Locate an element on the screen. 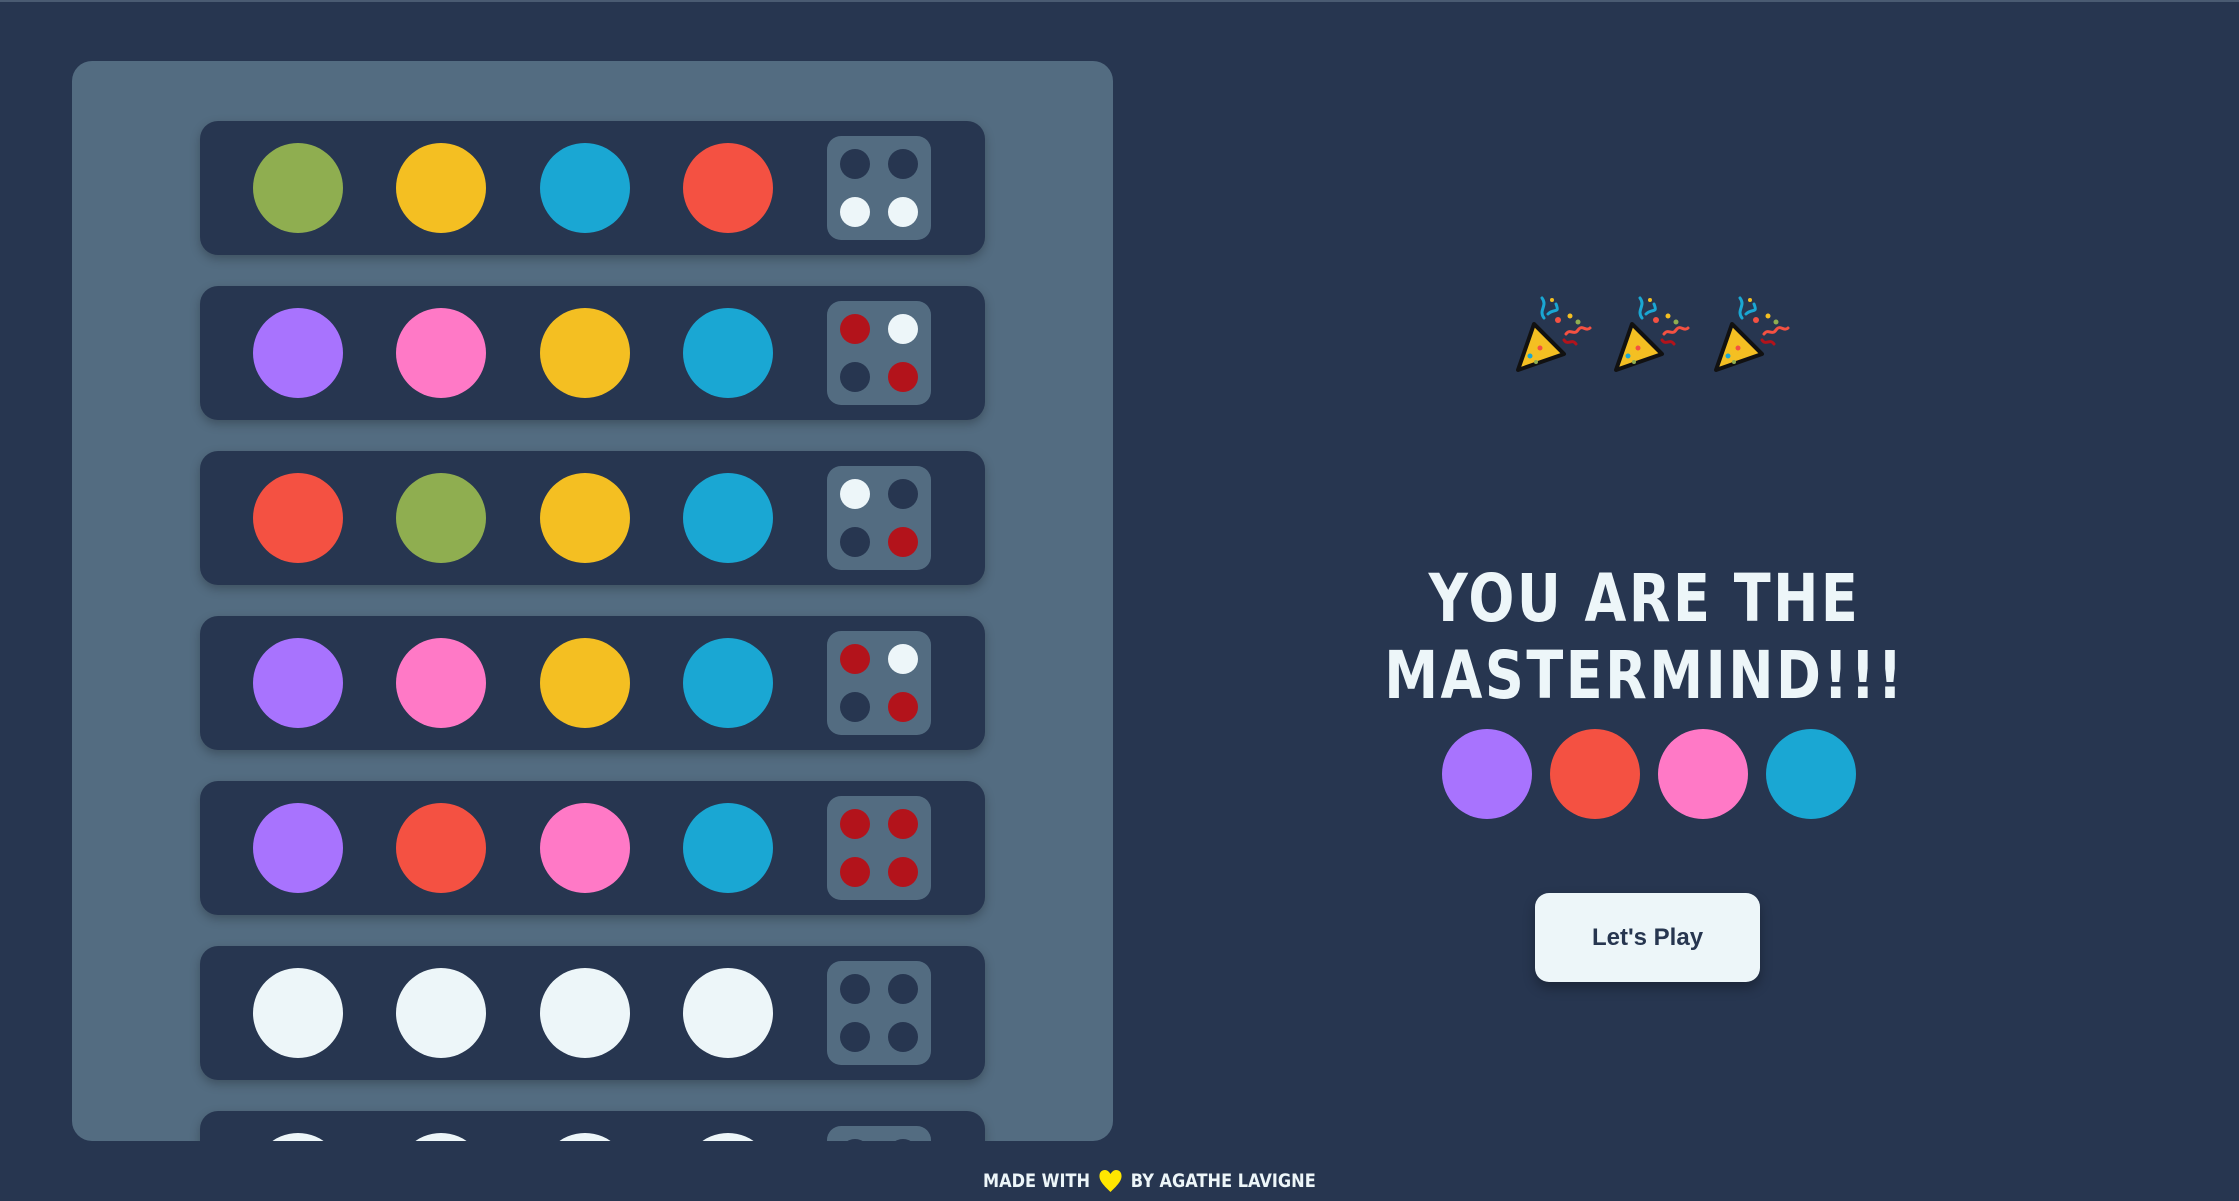 The image size is (2239, 1201). footer-suffix: BY AGATHE LAVIGNE is located at coordinates (1223, 1181).